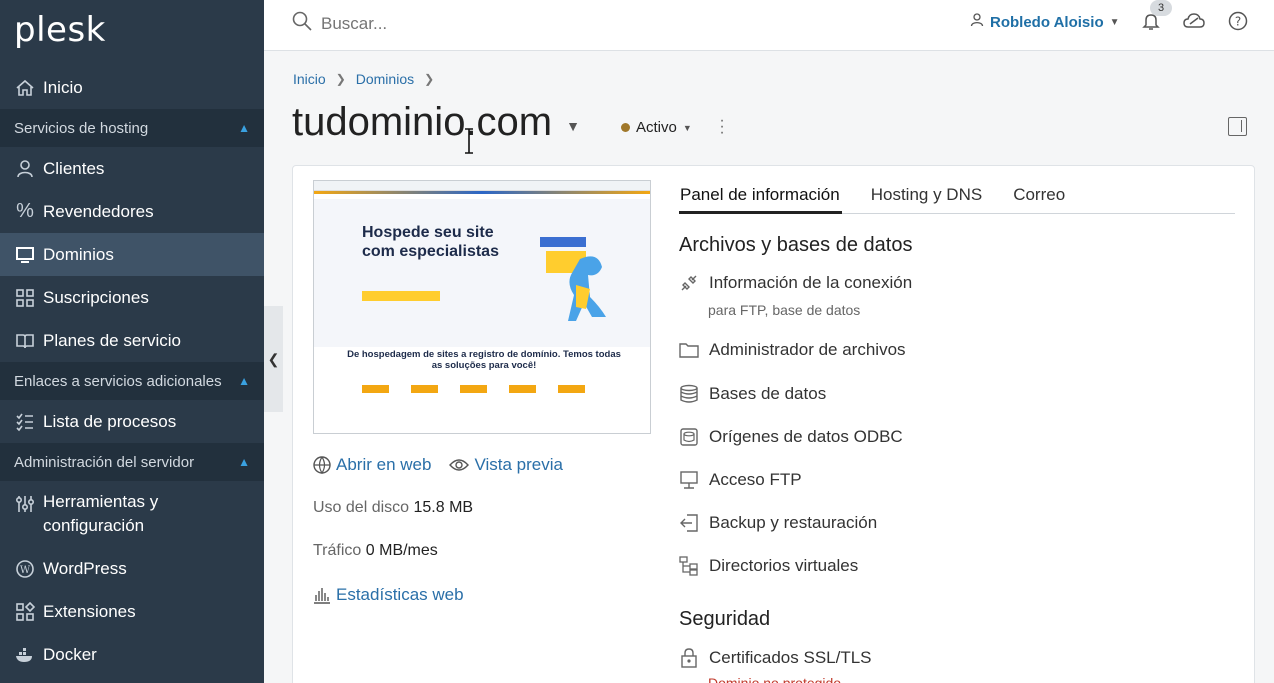  Describe the element at coordinates (132, 514) in the screenshot. I see `sidebar-item-herramientas: Herramientas y configuración` at that location.